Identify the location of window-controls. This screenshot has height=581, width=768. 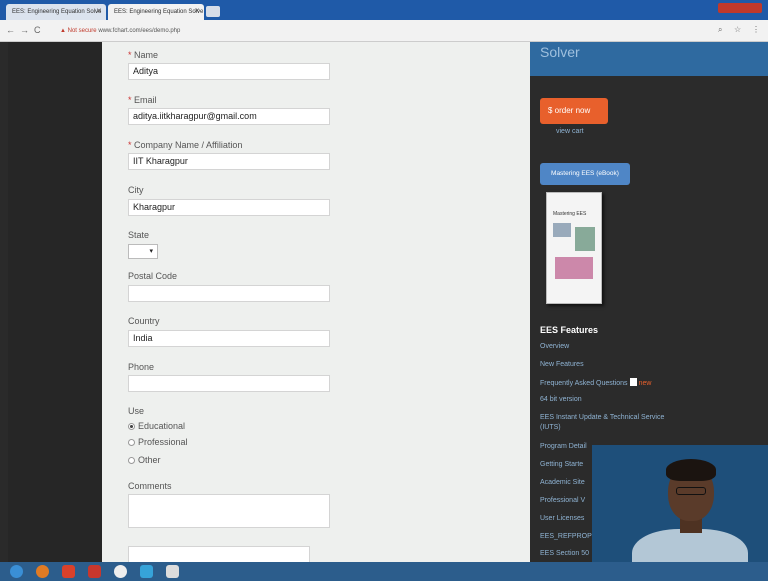
(740, 8).